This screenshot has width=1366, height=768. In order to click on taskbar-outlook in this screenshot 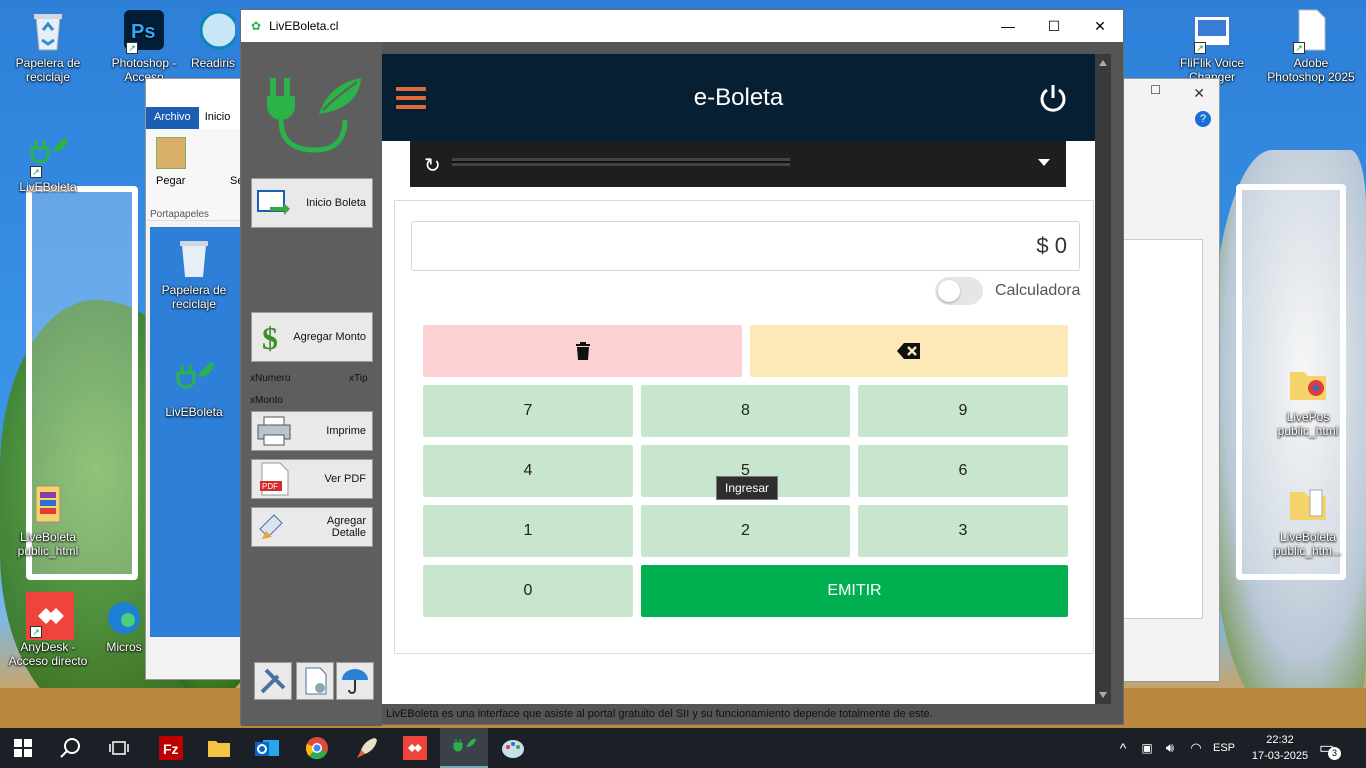, I will do `click(267, 748)`.